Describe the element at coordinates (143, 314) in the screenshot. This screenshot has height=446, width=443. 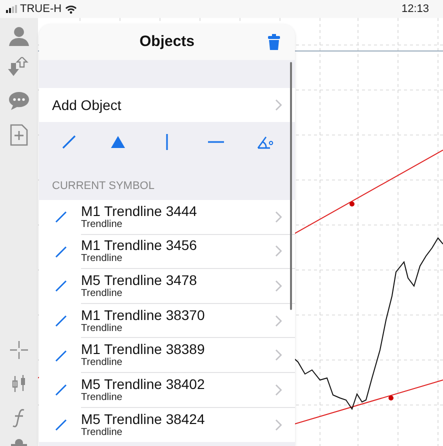
I see `object-name: M1 Trendline 38370` at that location.